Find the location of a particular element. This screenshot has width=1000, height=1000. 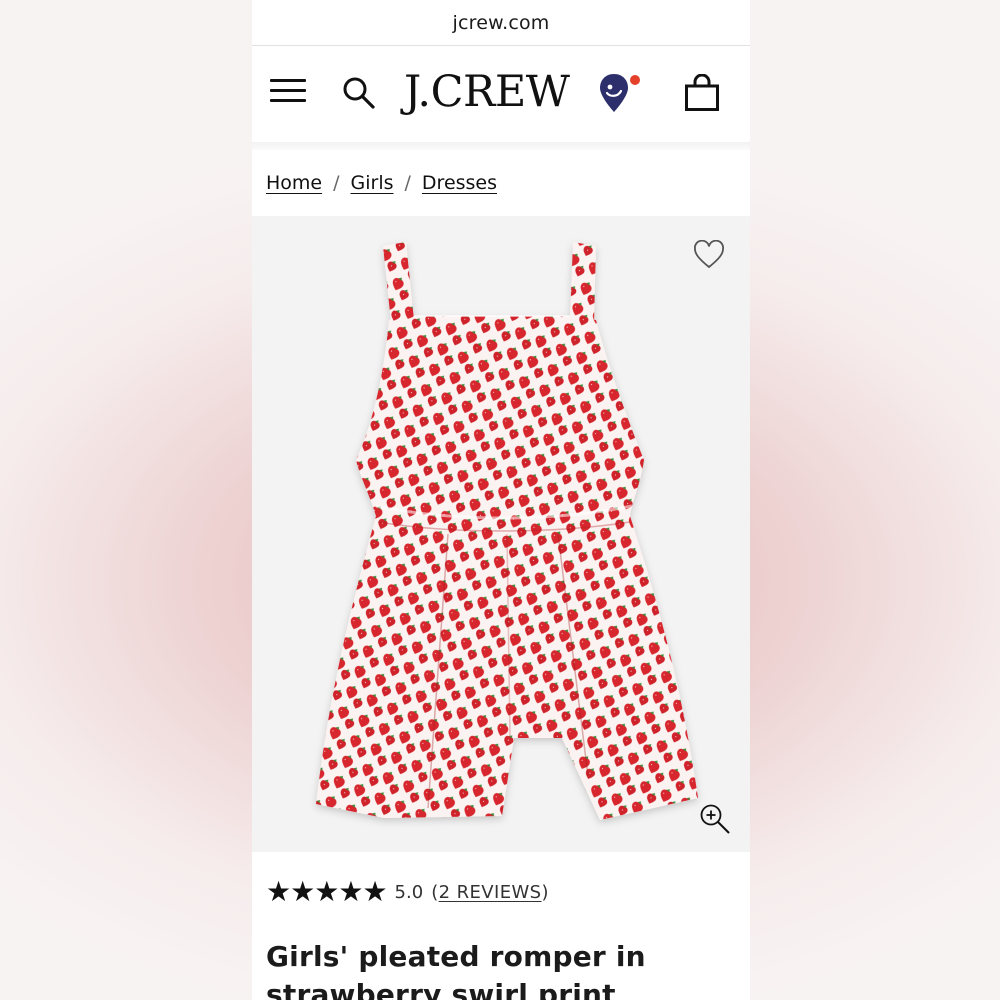

reviews-count: 2 REVIEWS is located at coordinates (490, 892).